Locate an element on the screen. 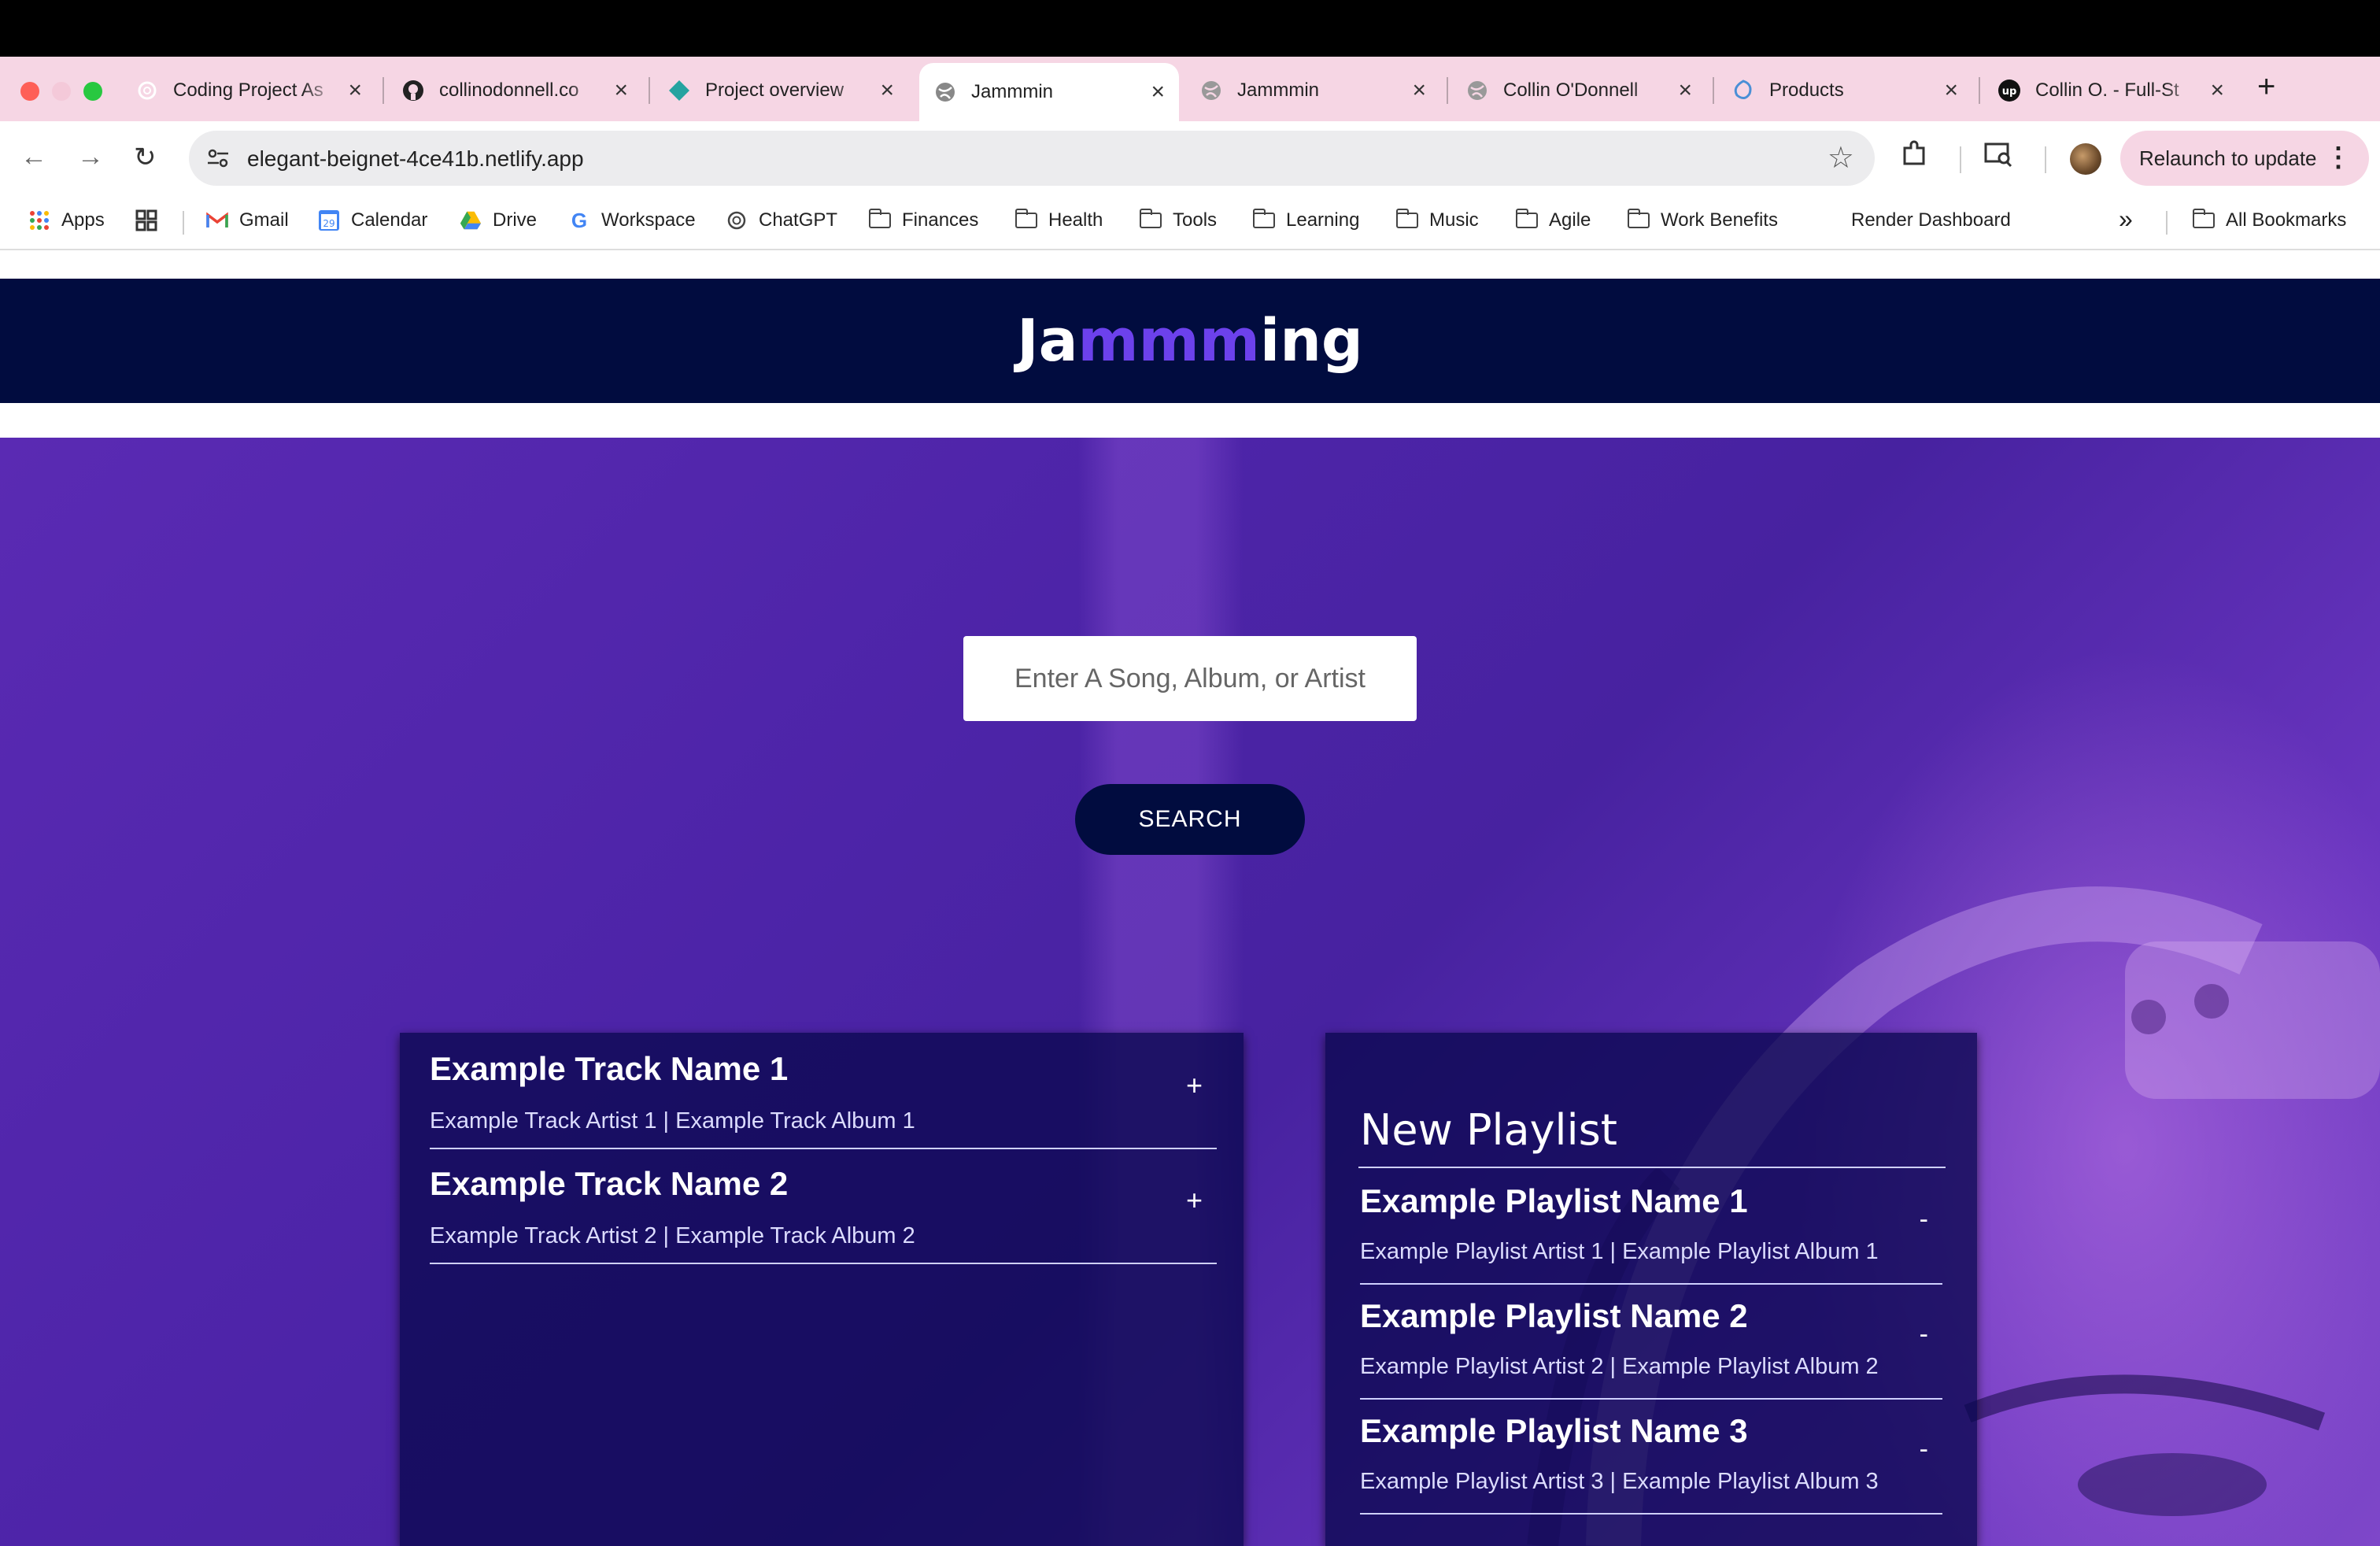 The image size is (2380, 1546). profile-avatar is located at coordinates (2085, 159).